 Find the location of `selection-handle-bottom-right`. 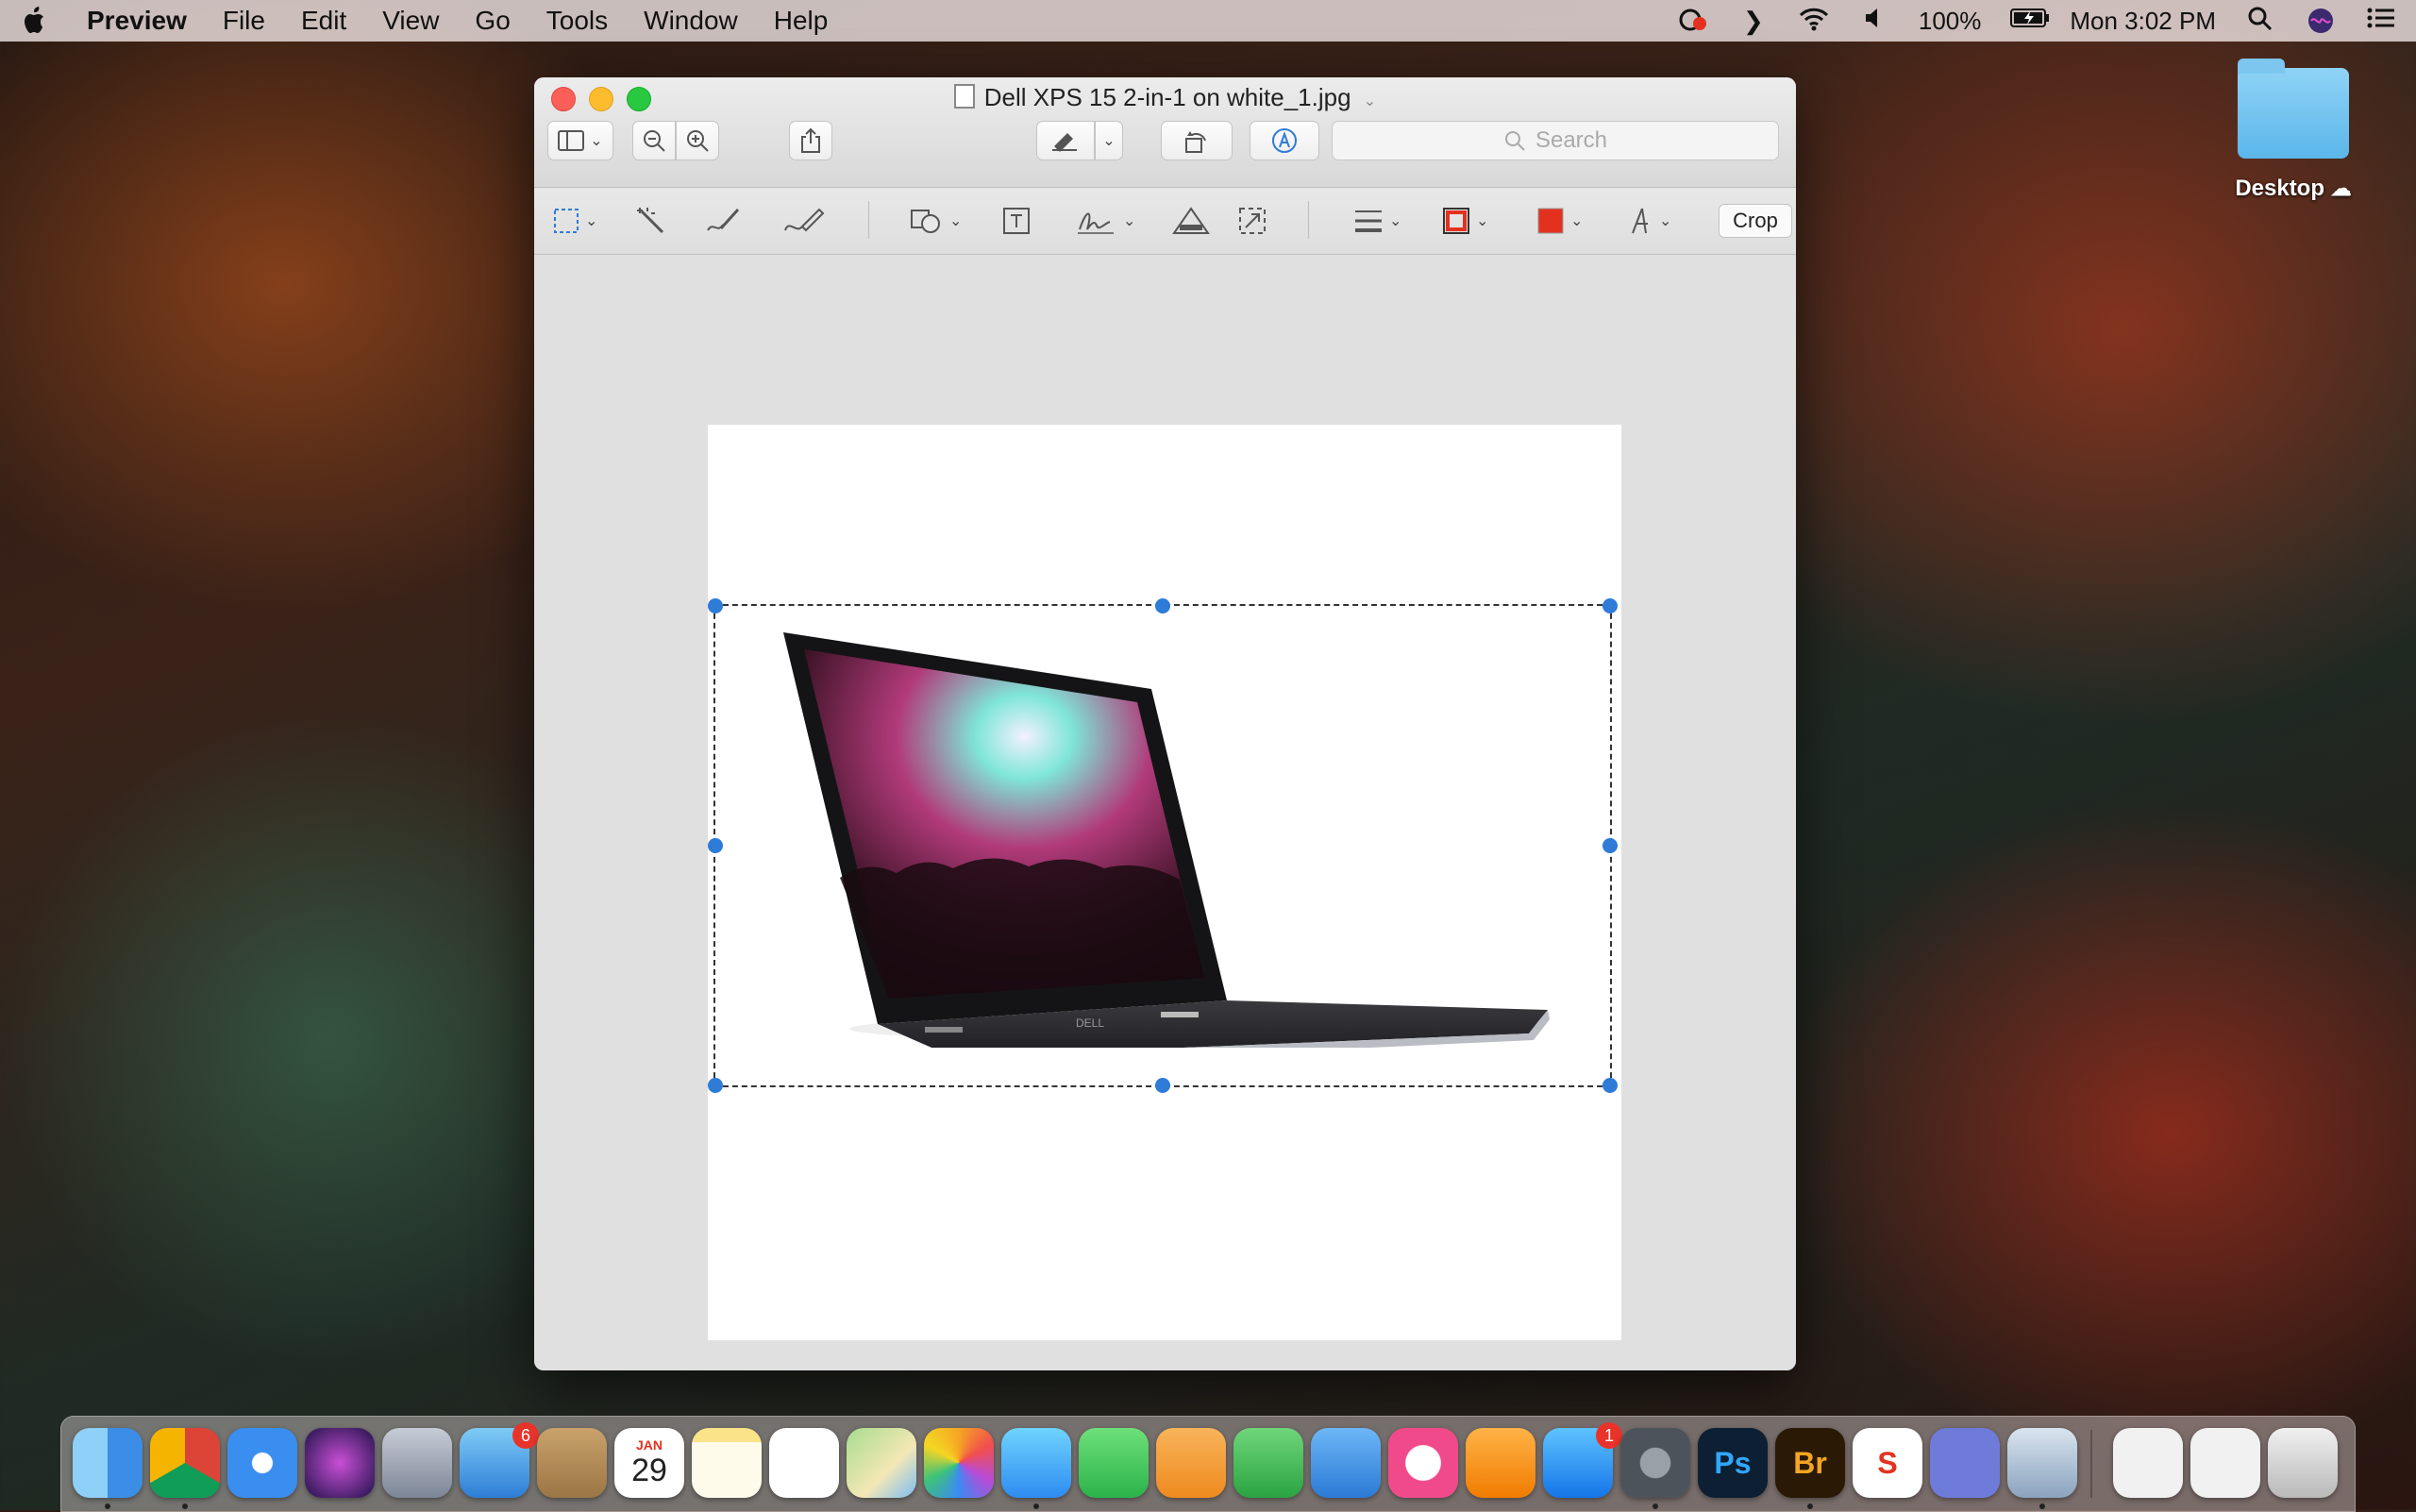

selection-handle-bottom-right is located at coordinates (1610, 1085).